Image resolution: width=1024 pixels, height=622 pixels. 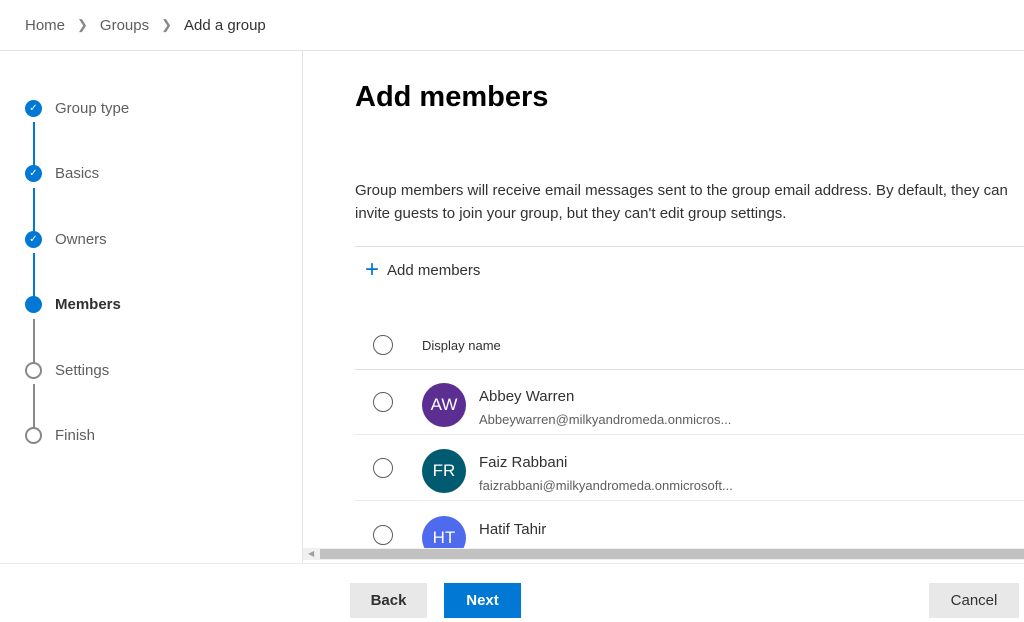 What do you see at coordinates (75, 435) in the screenshot?
I see `step-label: Finish` at bounding box center [75, 435].